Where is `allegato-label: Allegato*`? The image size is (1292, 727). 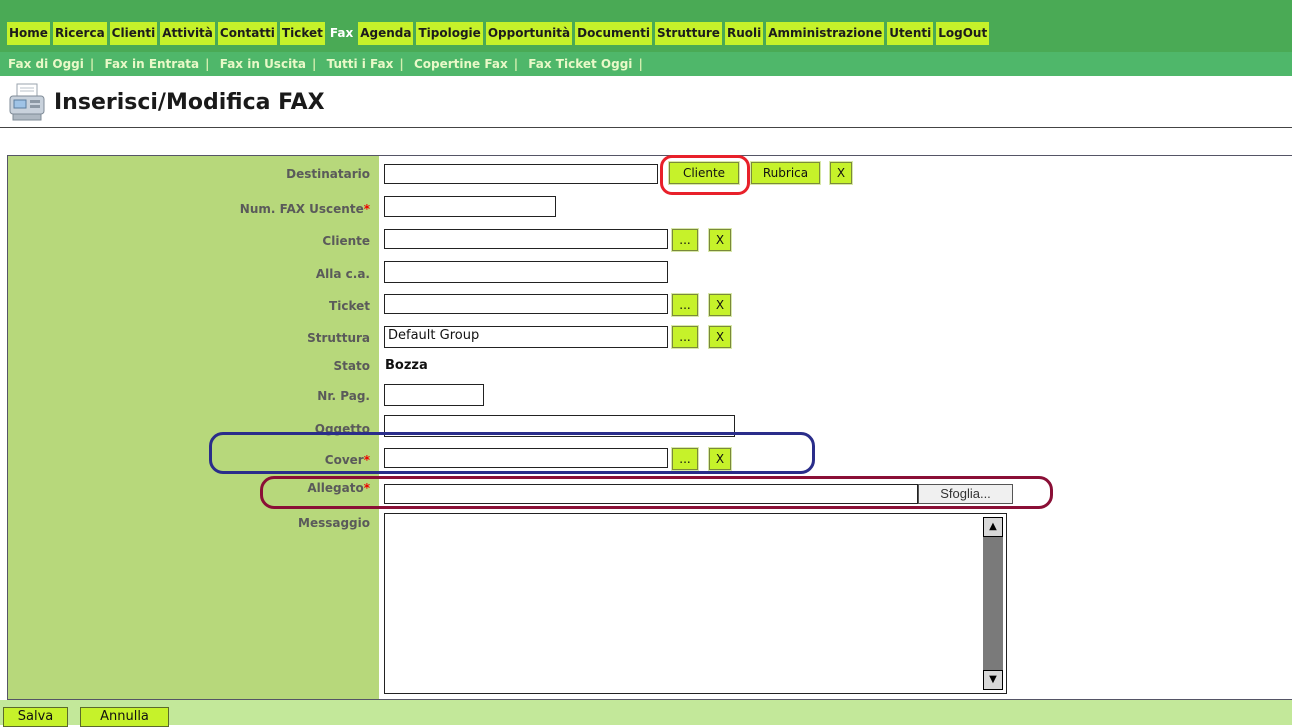 allegato-label: Allegato* is located at coordinates (338, 488).